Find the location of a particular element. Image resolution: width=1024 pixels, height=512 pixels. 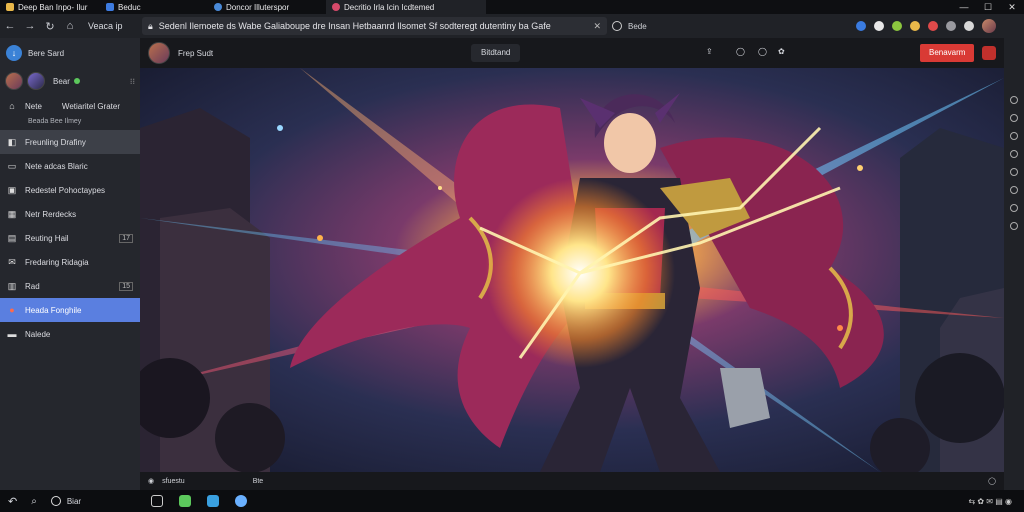

folder-icon: ▭ is located at coordinates (12, 165).